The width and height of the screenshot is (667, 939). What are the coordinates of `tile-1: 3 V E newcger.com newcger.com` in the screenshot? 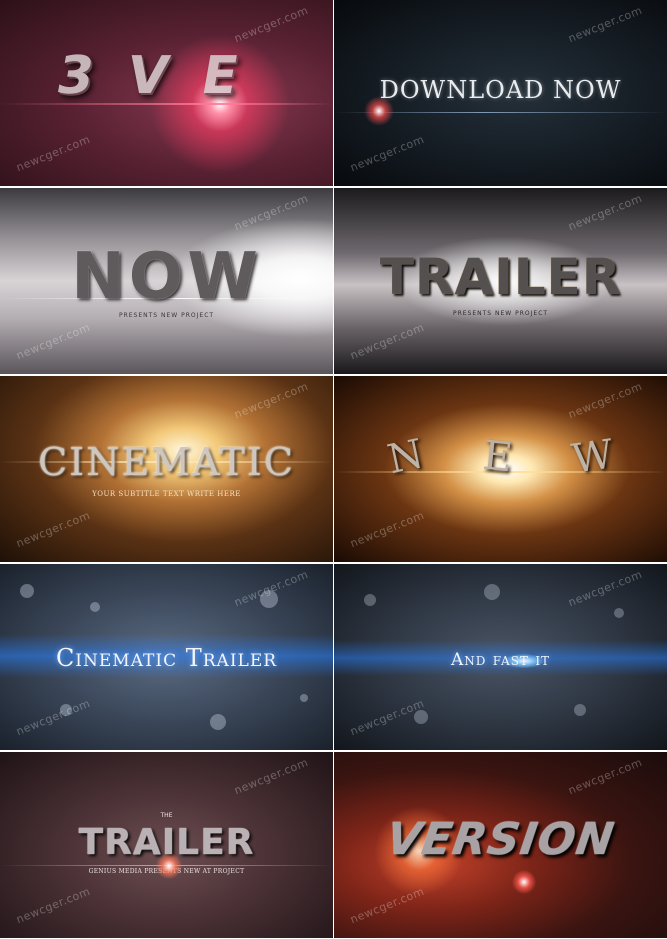 It's located at (166, 93).